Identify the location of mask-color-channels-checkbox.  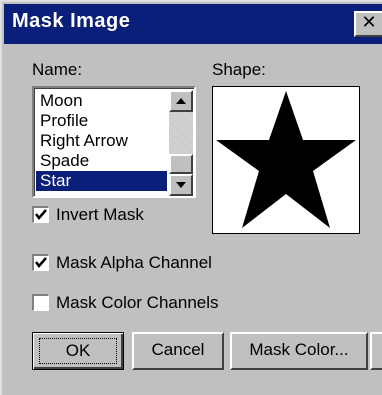
(40, 302).